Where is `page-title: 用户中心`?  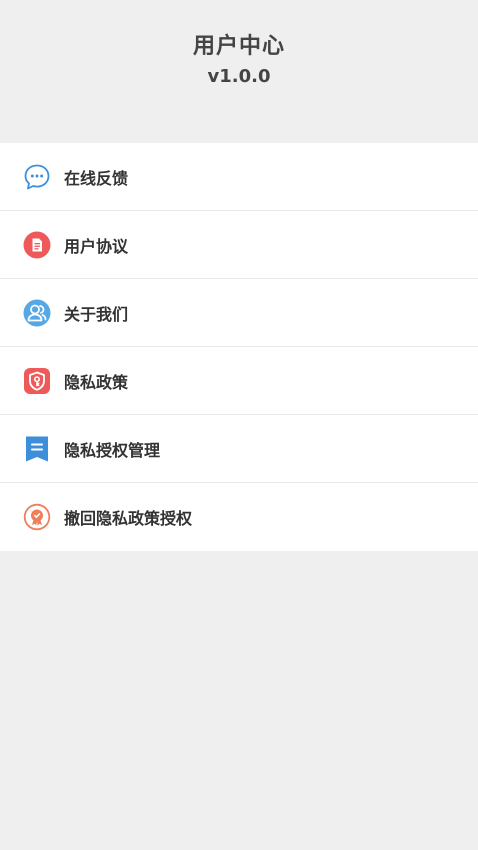
page-title: 用户中心 is located at coordinates (238, 46).